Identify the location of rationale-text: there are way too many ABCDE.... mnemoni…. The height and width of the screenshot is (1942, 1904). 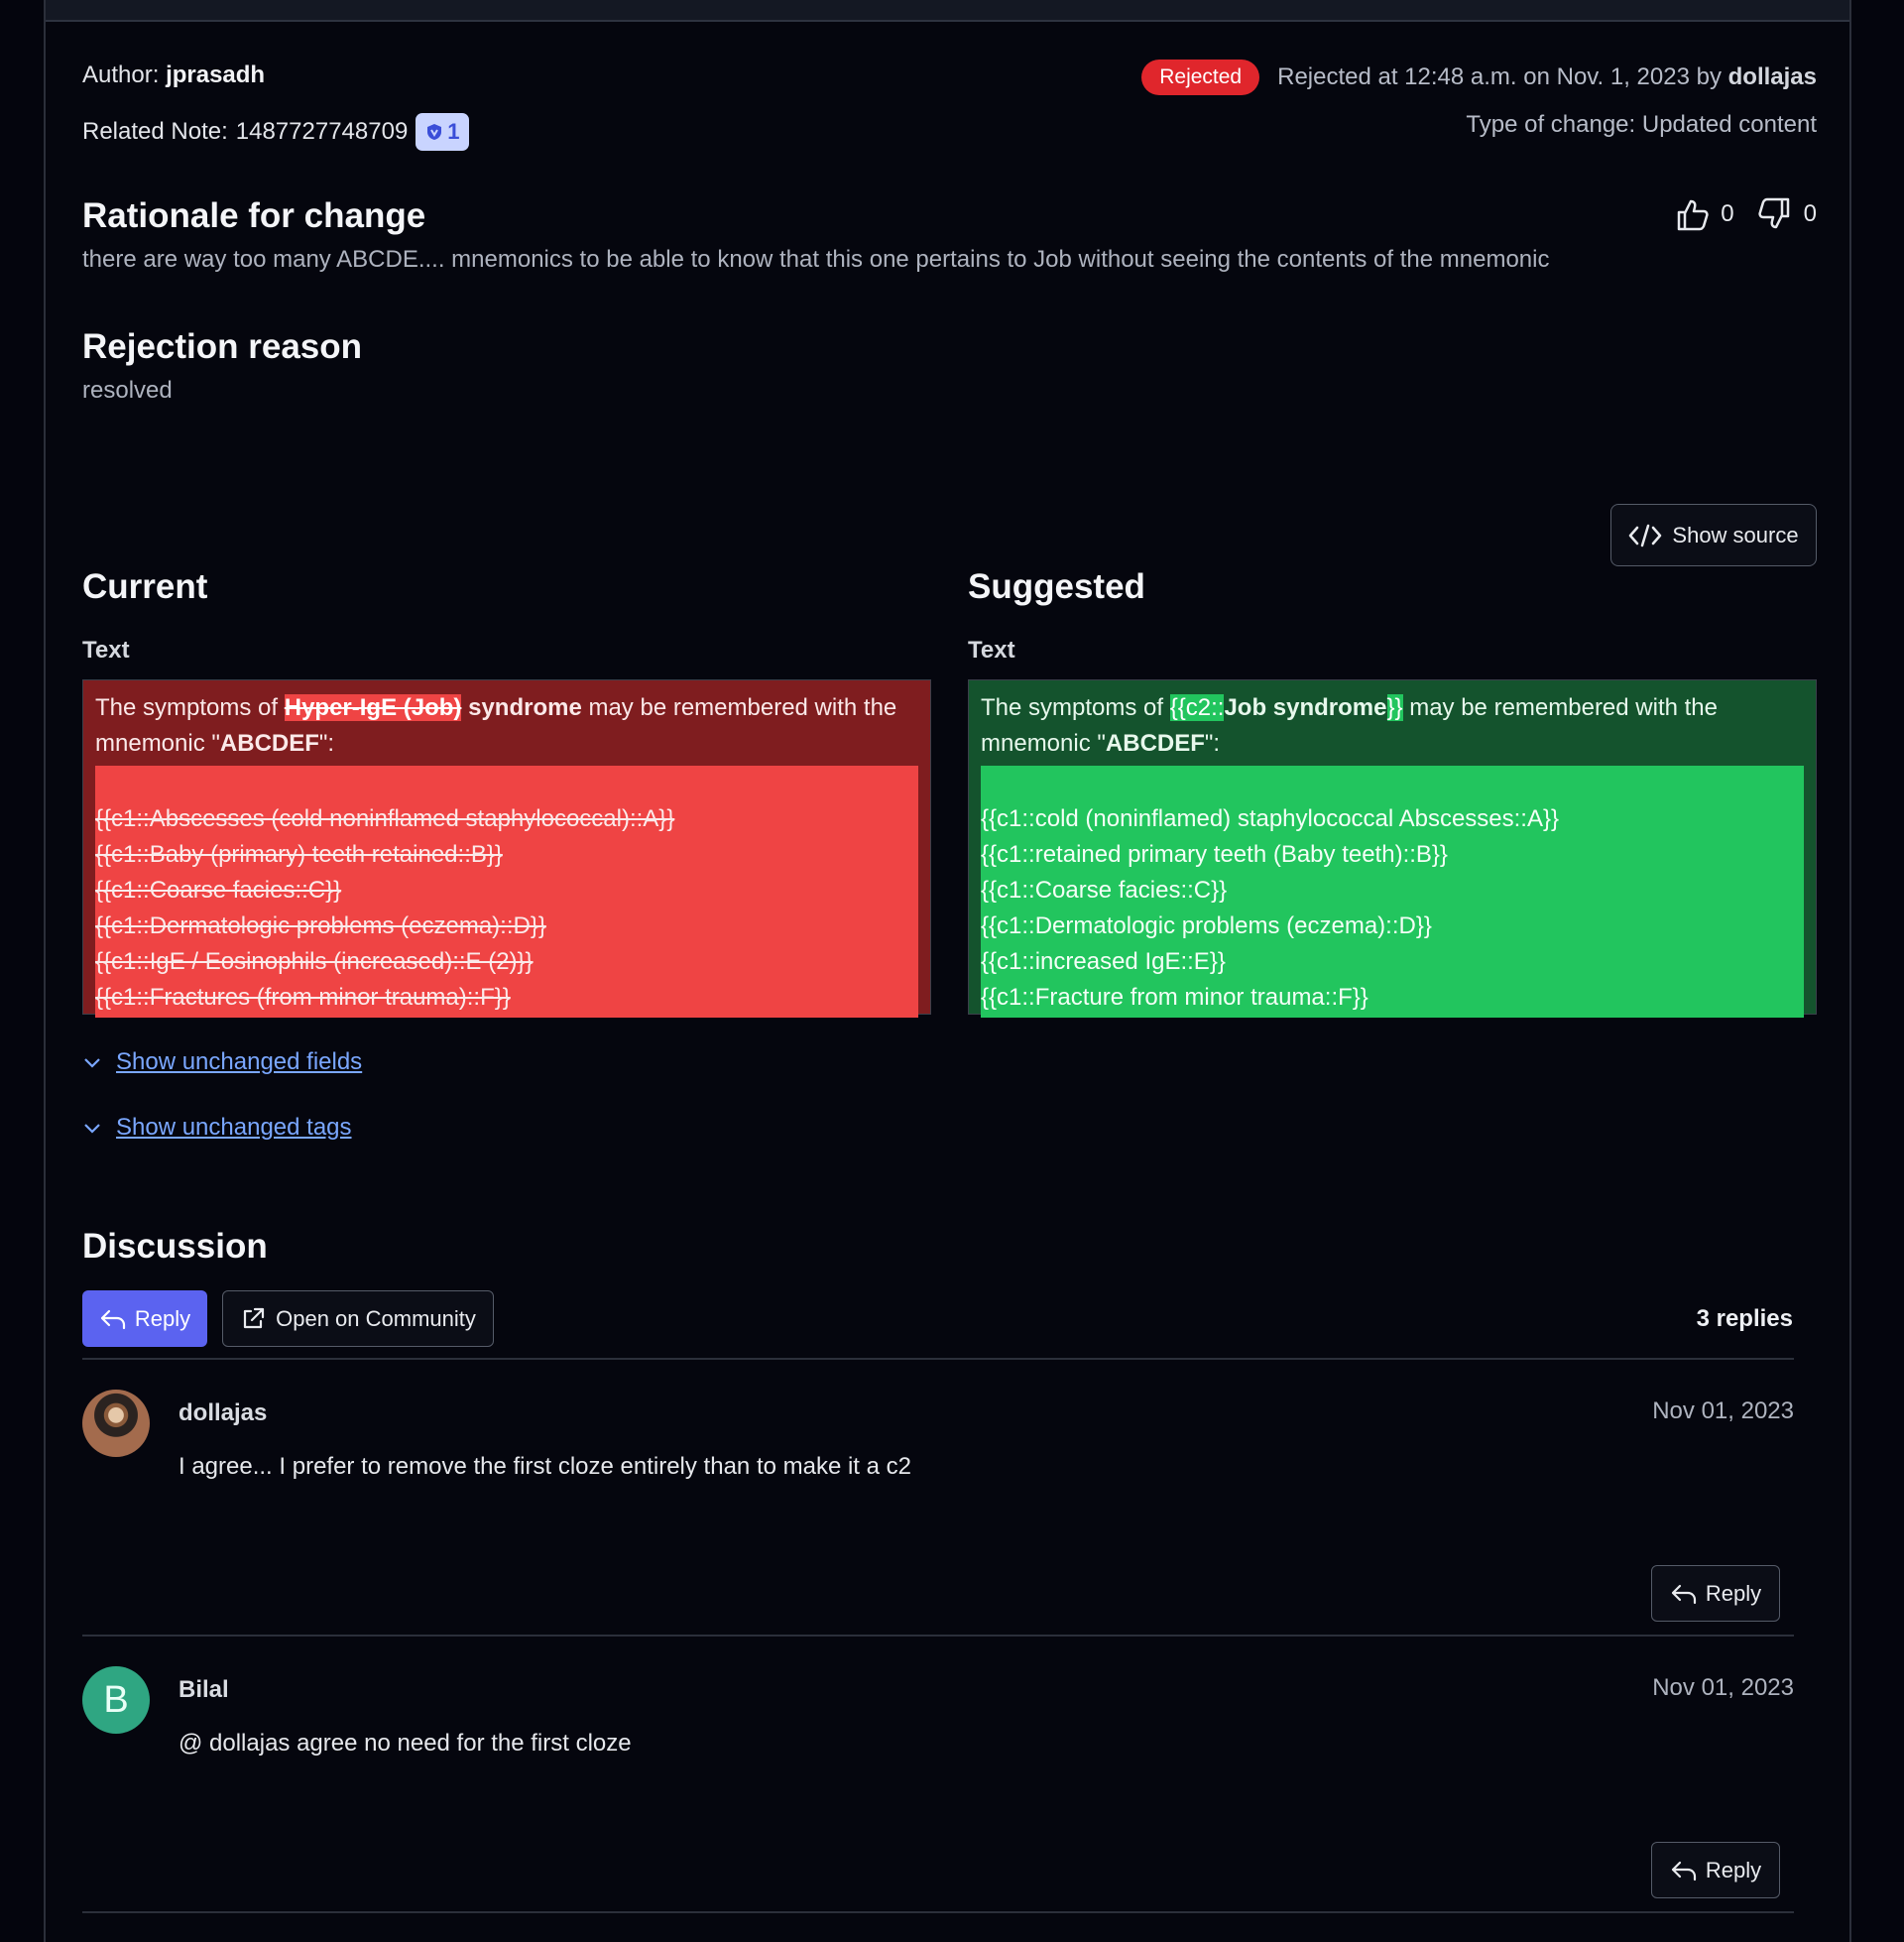
(816, 259).